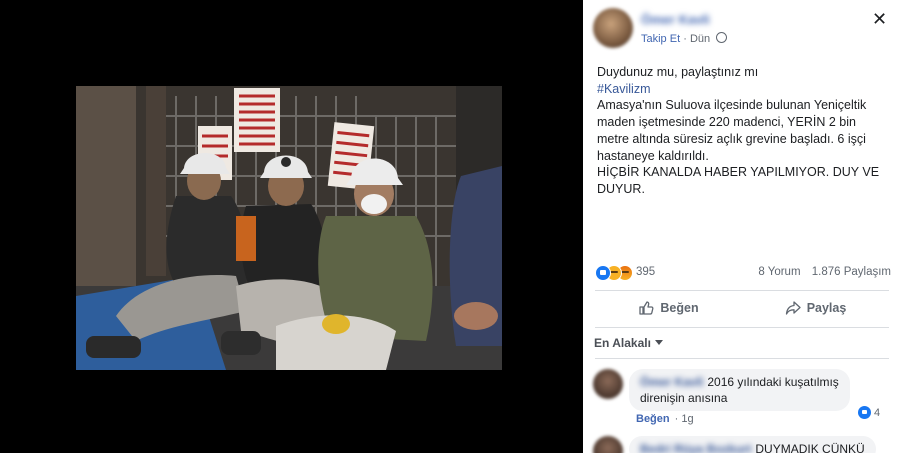 The image size is (900, 453). Describe the element at coordinates (742, 89) in the screenshot. I see `hashtag-link: #Kavilizm` at that location.